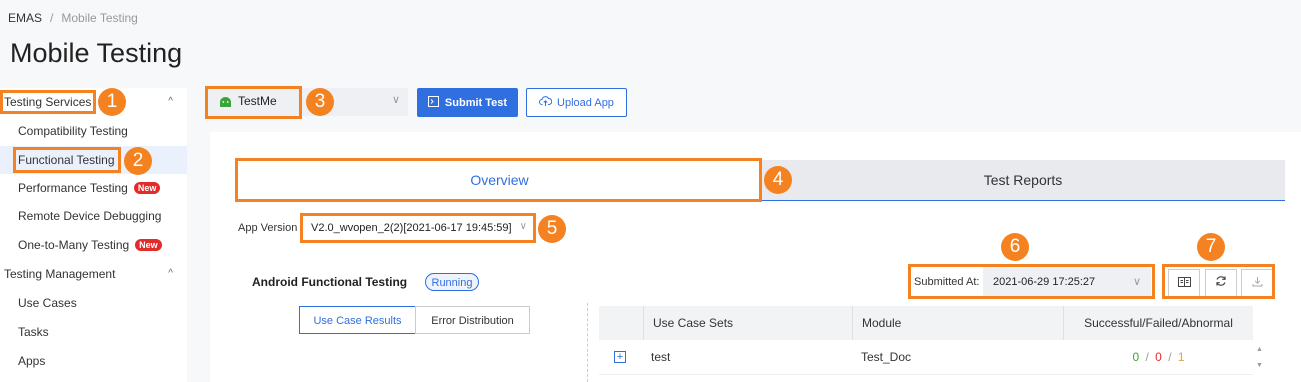  I want to click on sidebar-item-label: Performance Testing, so click(73, 188).